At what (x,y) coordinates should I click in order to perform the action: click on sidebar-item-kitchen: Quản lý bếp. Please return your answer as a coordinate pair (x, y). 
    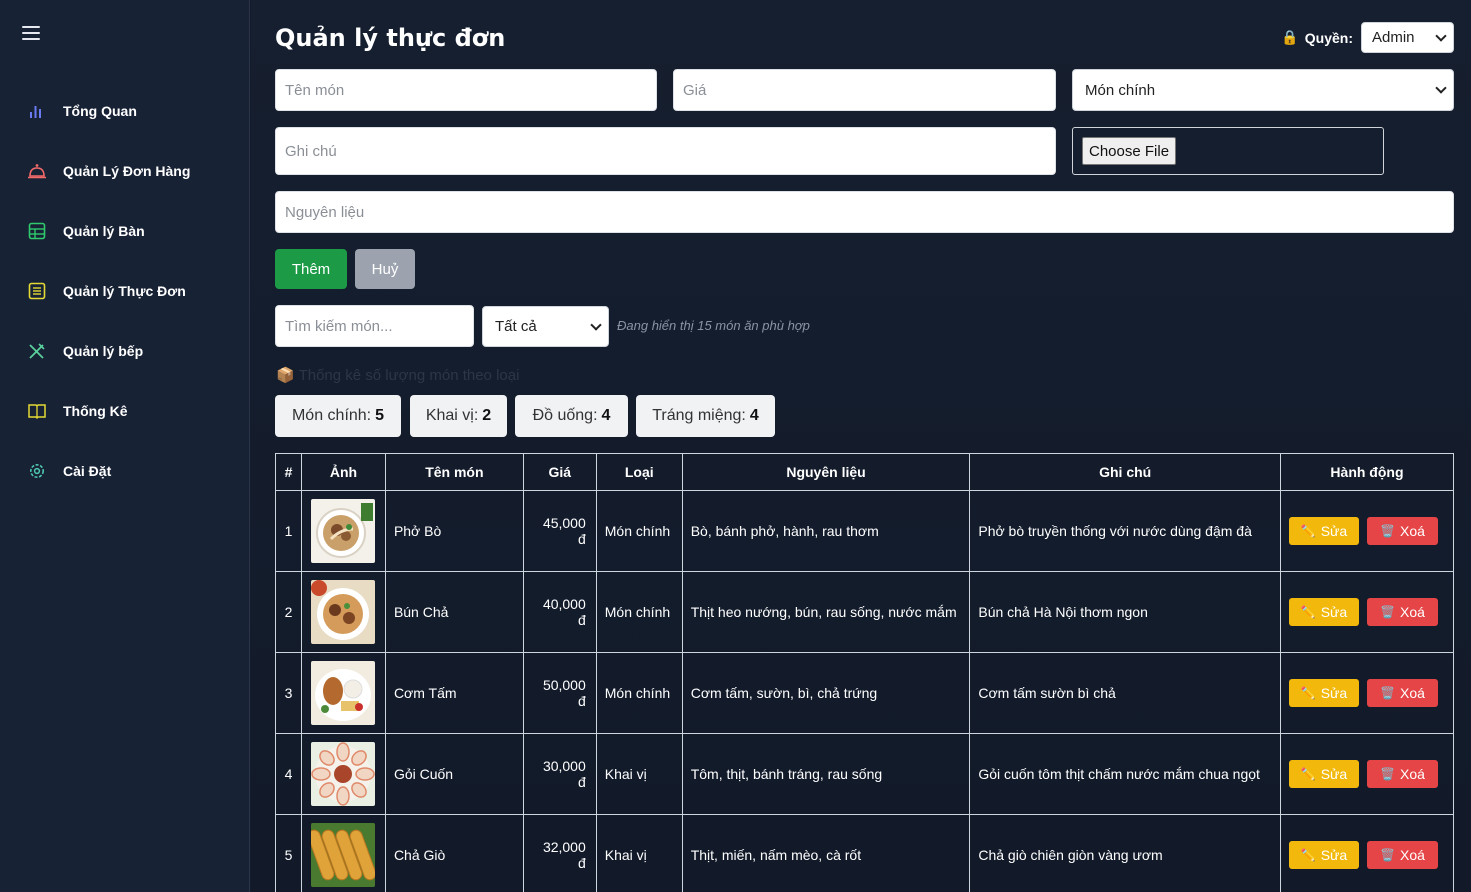
    Looking at the image, I should click on (84, 351).